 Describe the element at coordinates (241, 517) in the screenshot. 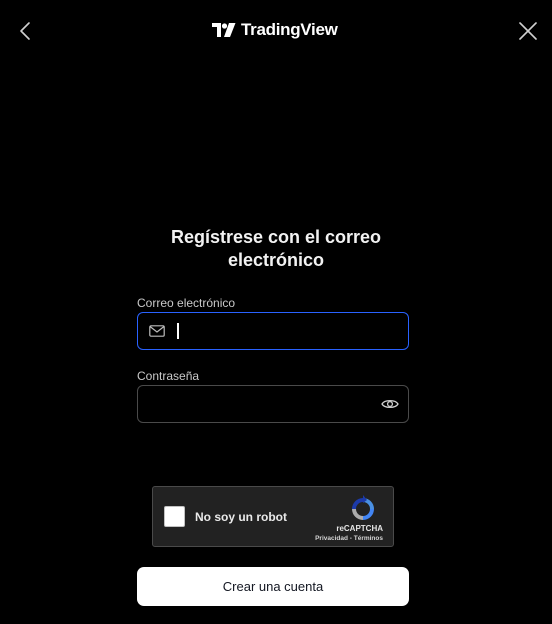

I see `recaptcha-label: No soy un robot` at that location.